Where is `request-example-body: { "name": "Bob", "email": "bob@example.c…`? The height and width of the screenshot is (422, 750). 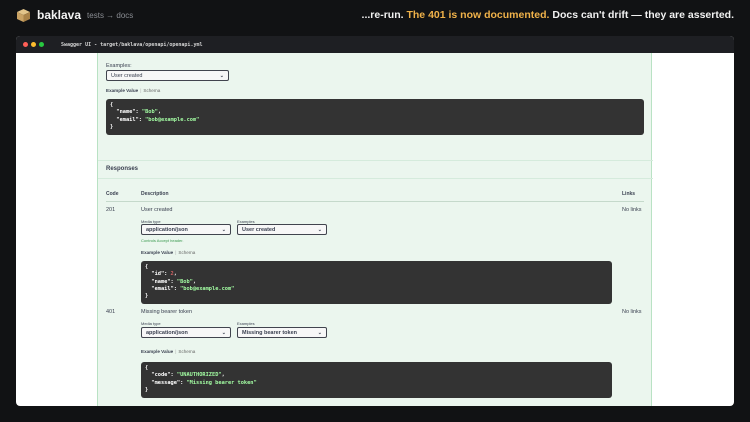 request-example-body: { "name": "Bob", "email": "bob@example.c… is located at coordinates (375, 117).